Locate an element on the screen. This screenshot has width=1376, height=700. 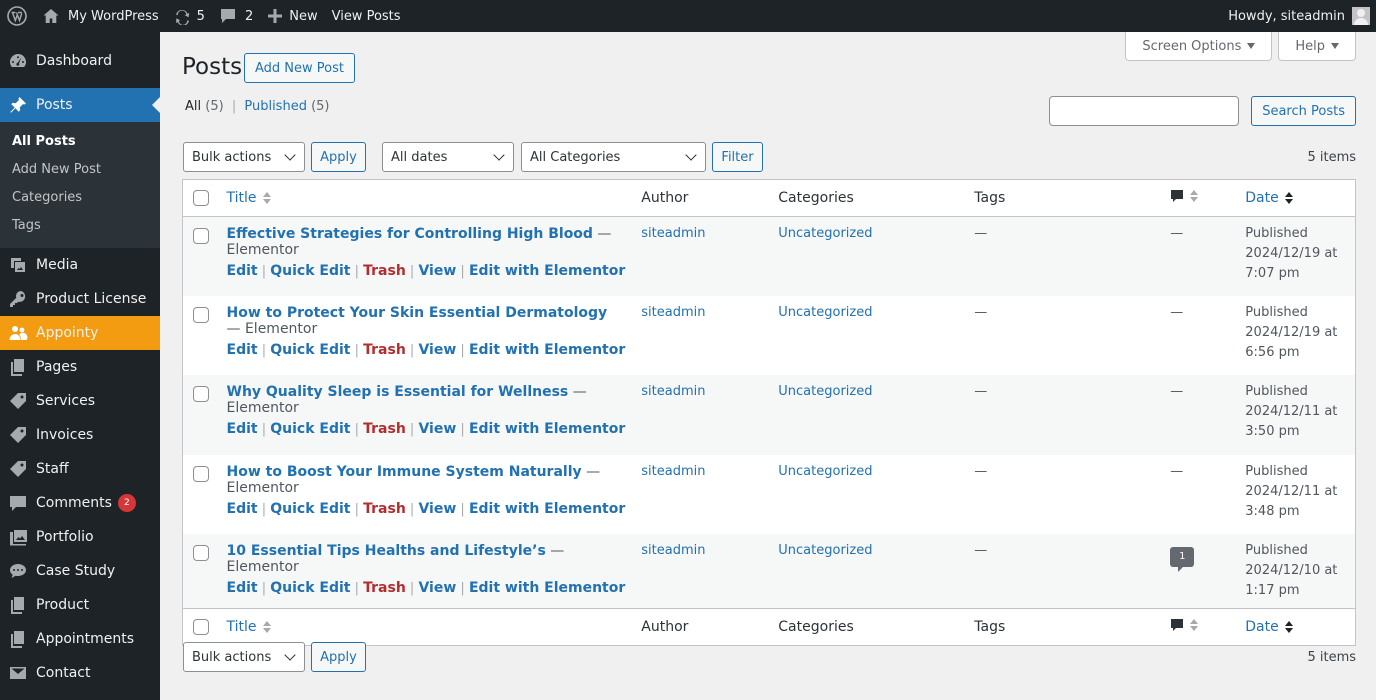
menu-item-appointments: Appointments is located at coordinates (80, 639).